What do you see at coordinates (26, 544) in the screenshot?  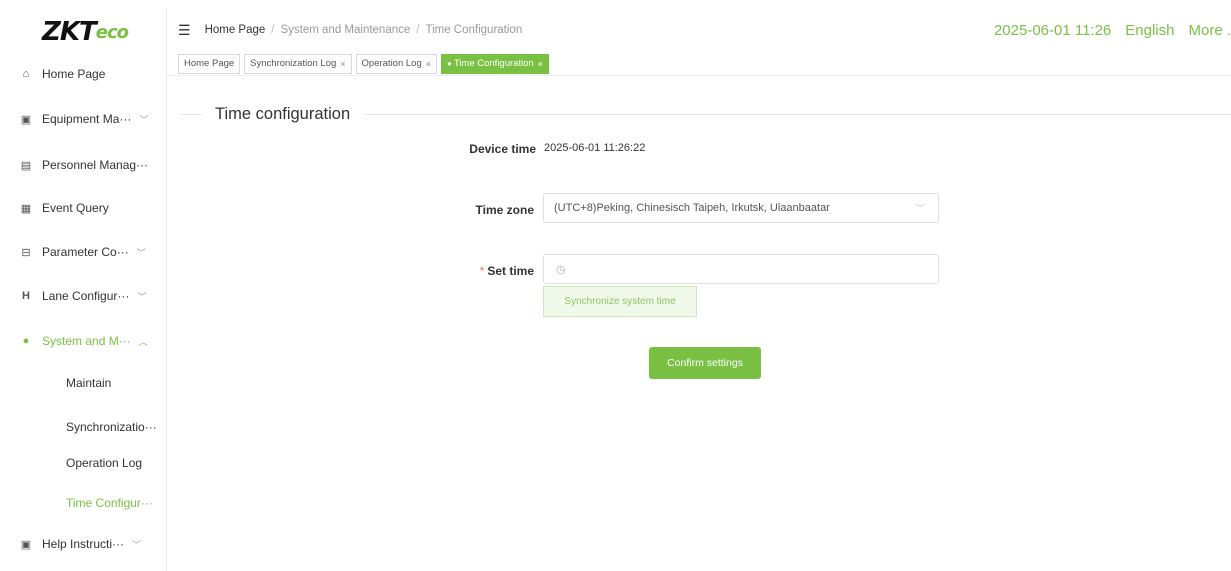 I see `help-icon: ▣` at bounding box center [26, 544].